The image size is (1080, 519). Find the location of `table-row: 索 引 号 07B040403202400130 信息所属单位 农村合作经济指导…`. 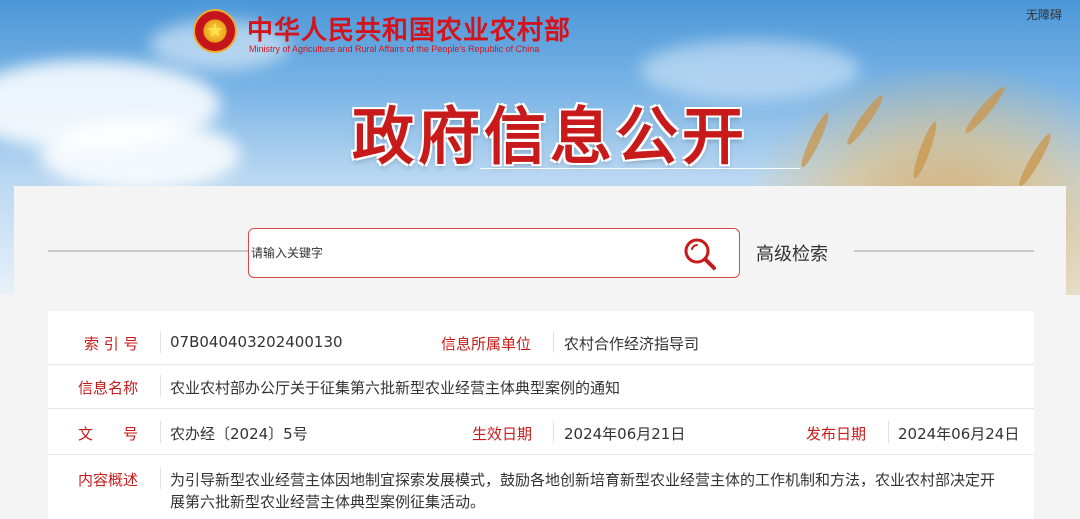

table-row: 索 引 号 07B040403202400130 信息所属单位 农村合作经济指导… is located at coordinates (541, 338).